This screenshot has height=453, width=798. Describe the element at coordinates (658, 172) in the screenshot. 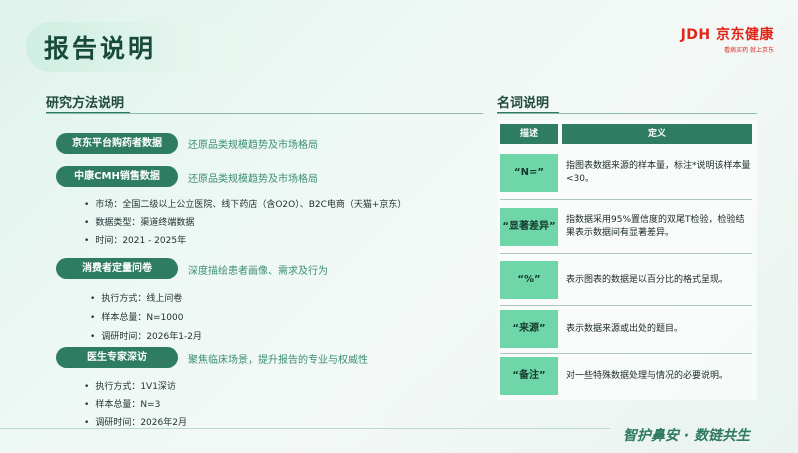

I see `definition-cell: 指图表数据来源的样本量，标注*说明该样本量<30。` at that location.